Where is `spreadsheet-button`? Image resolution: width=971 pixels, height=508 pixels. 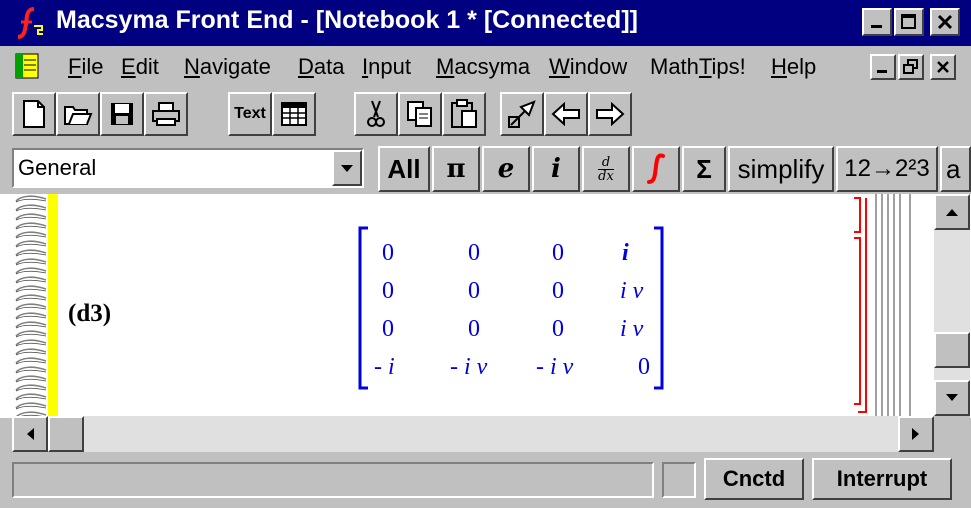 spreadsheet-button is located at coordinates (294, 114).